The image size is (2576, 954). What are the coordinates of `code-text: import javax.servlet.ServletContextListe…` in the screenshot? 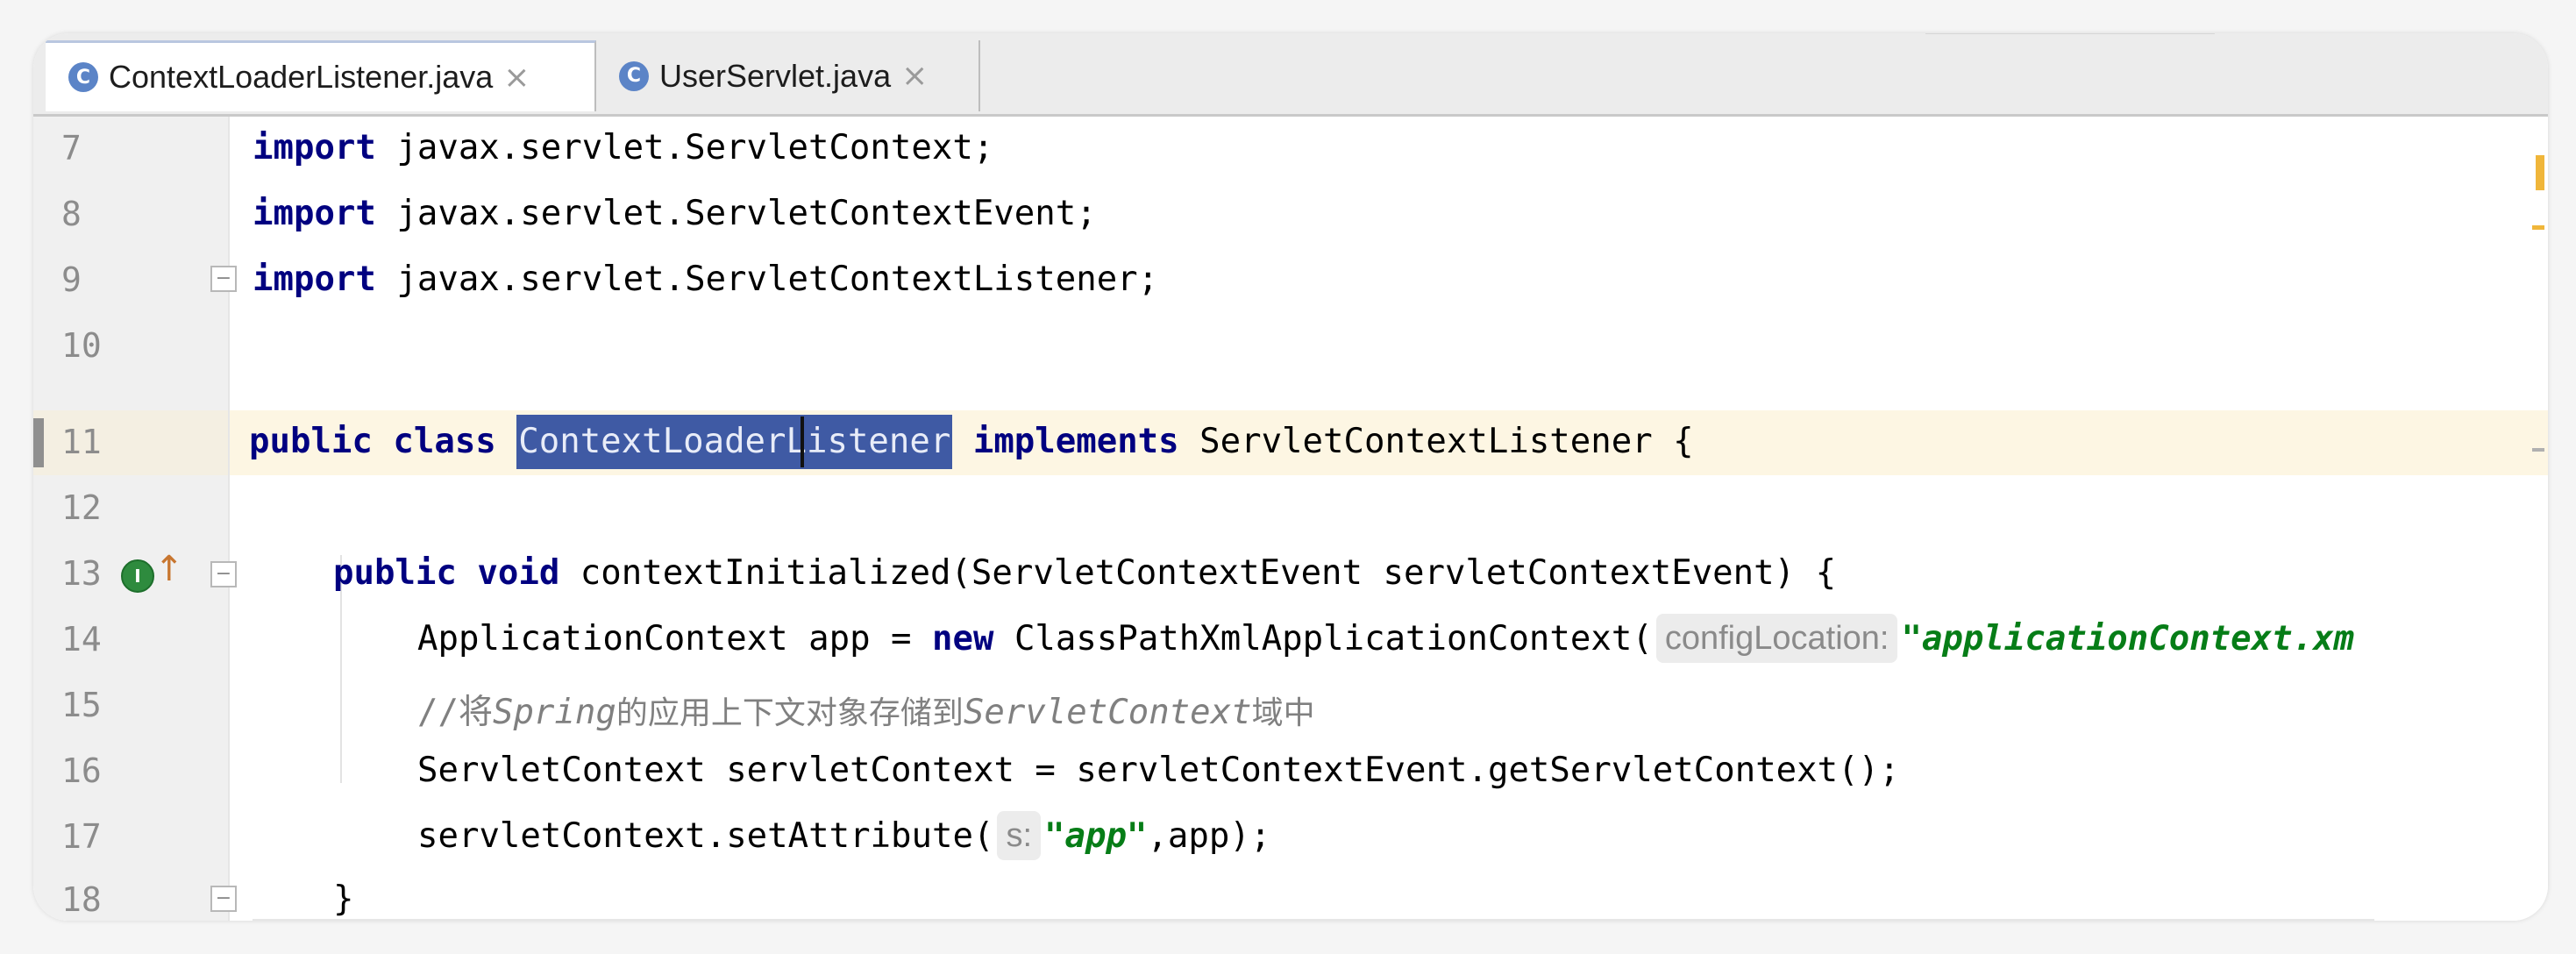 It's located at (705, 279).